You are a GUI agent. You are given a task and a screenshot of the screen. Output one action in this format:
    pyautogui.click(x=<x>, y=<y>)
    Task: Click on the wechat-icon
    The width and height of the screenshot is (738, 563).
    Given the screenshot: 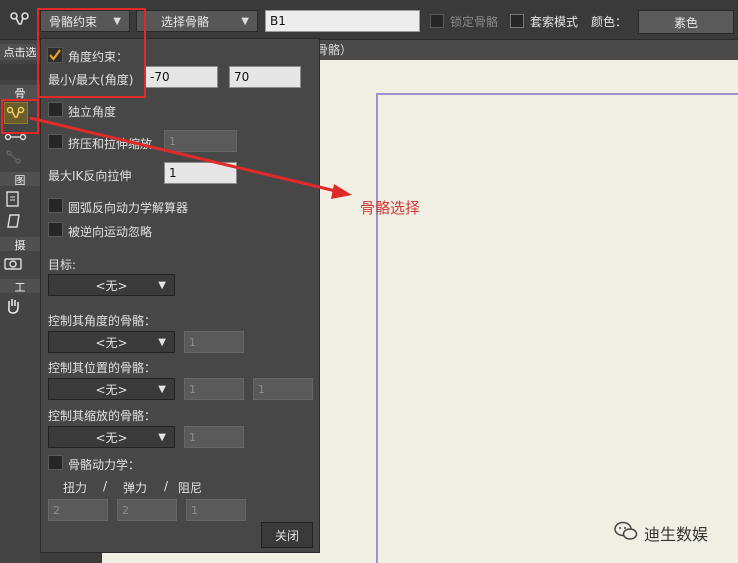 What is the action you would take?
    pyautogui.click(x=626, y=531)
    